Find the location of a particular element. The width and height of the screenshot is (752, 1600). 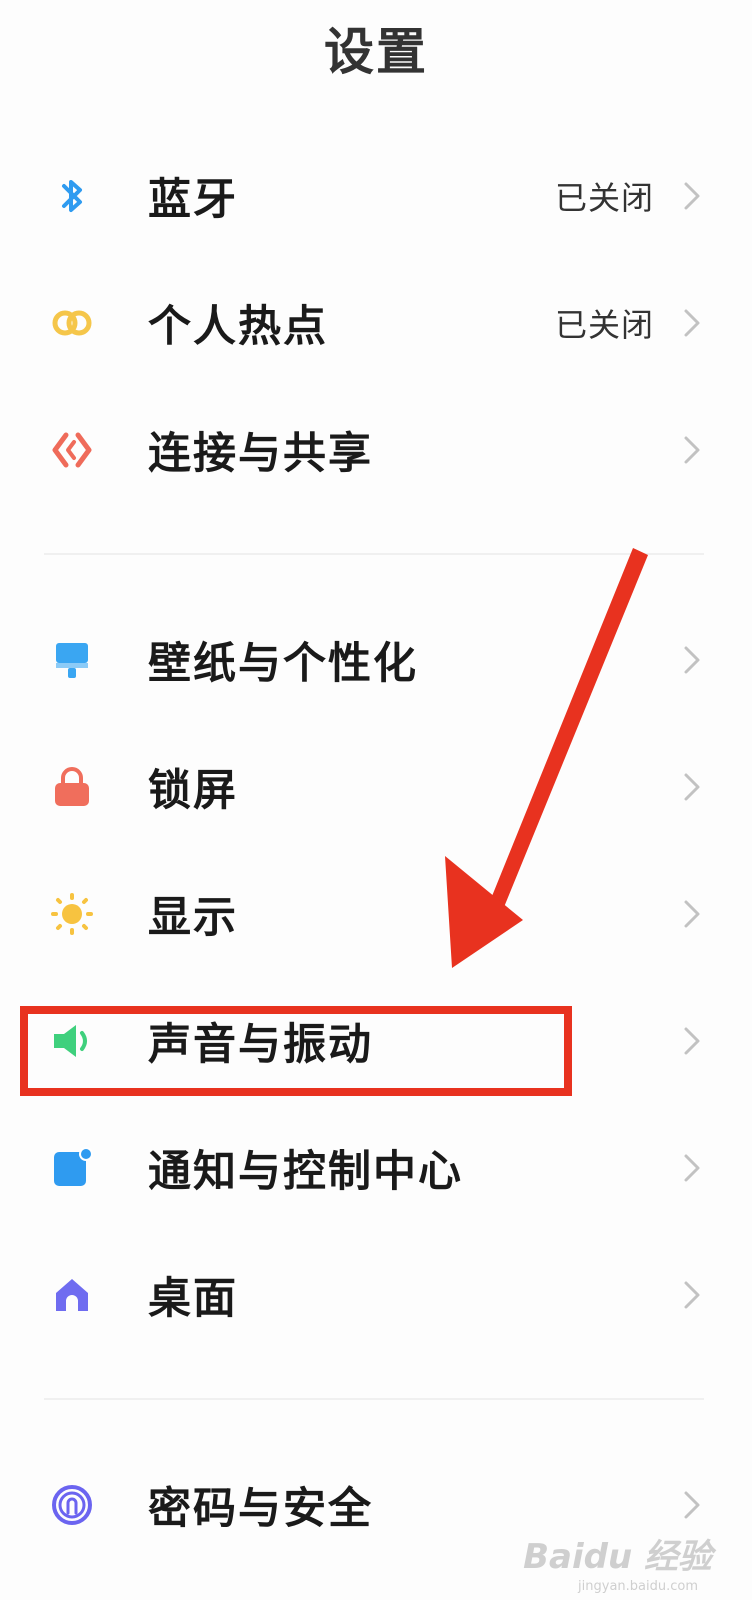

bluetooth-icon is located at coordinates (72, 196).